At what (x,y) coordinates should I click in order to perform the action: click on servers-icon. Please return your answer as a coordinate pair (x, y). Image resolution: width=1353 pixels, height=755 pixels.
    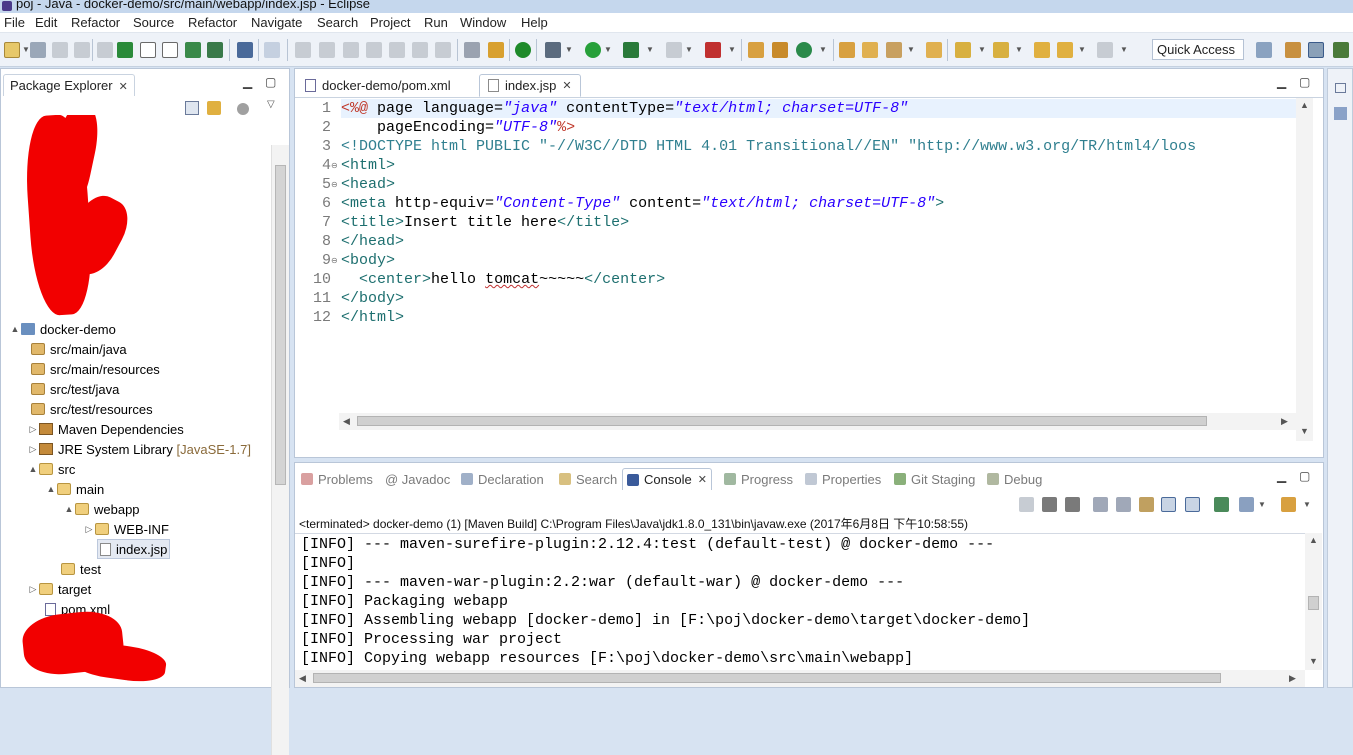
    Looking at the image, I should click on (193, 50).